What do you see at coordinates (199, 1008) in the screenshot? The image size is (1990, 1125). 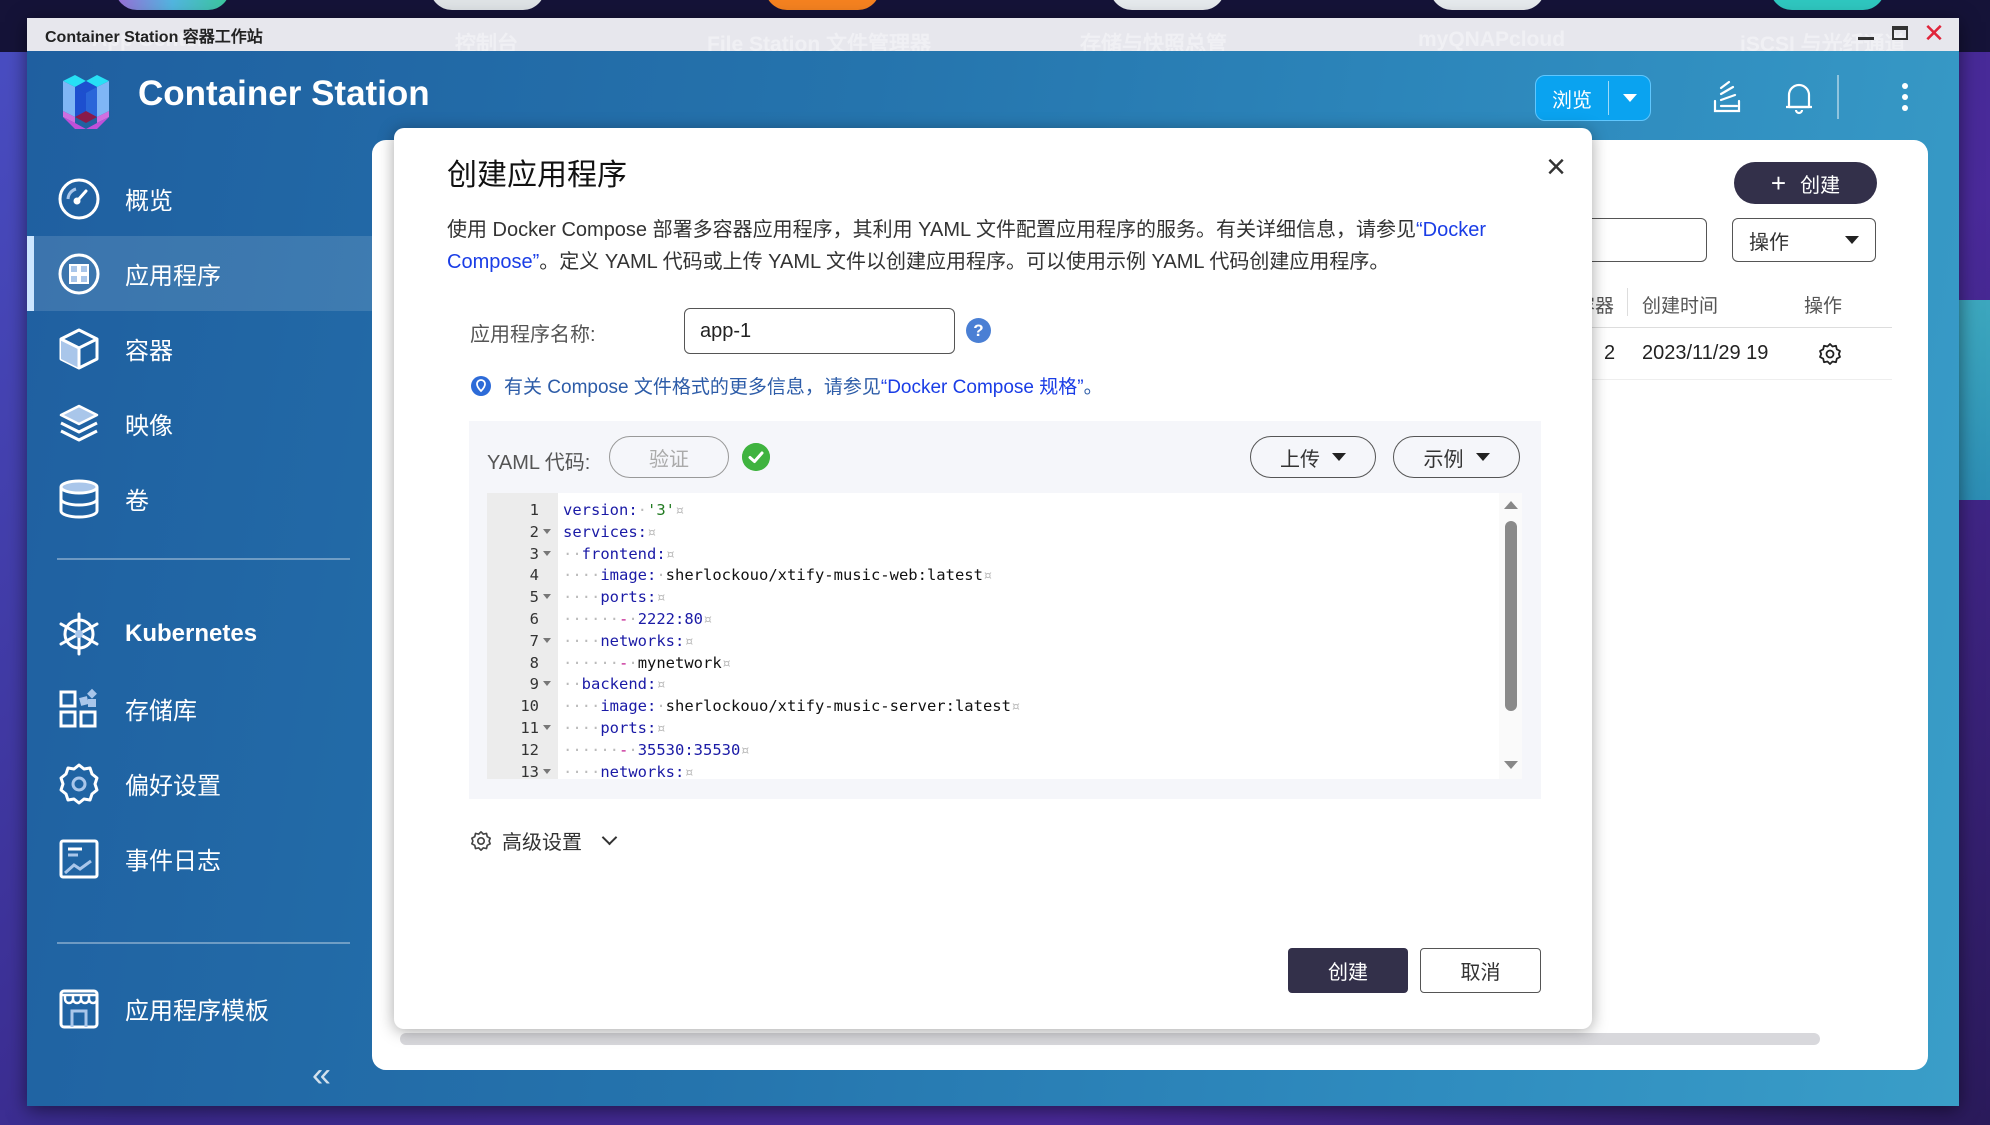 I see `sidebar-item-app-templates: 应用程序模板` at bounding box center [199, 1008].